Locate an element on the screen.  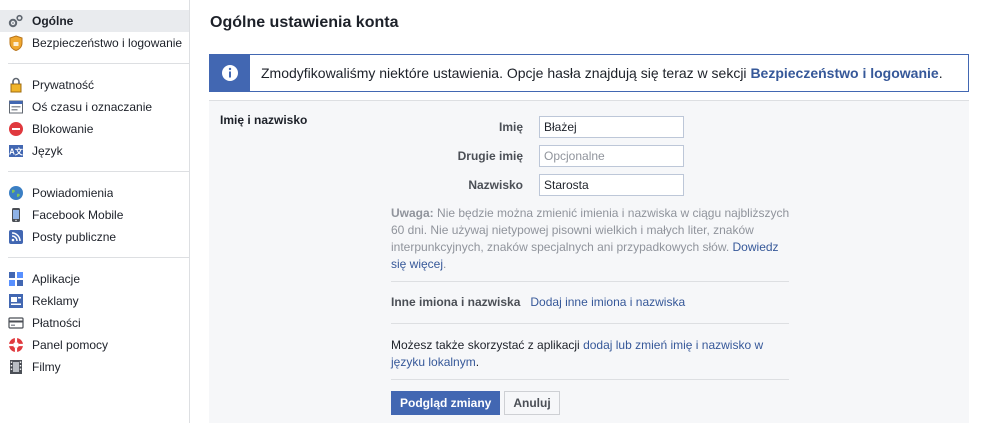
globe-icon is located at coordinates (16, 193).